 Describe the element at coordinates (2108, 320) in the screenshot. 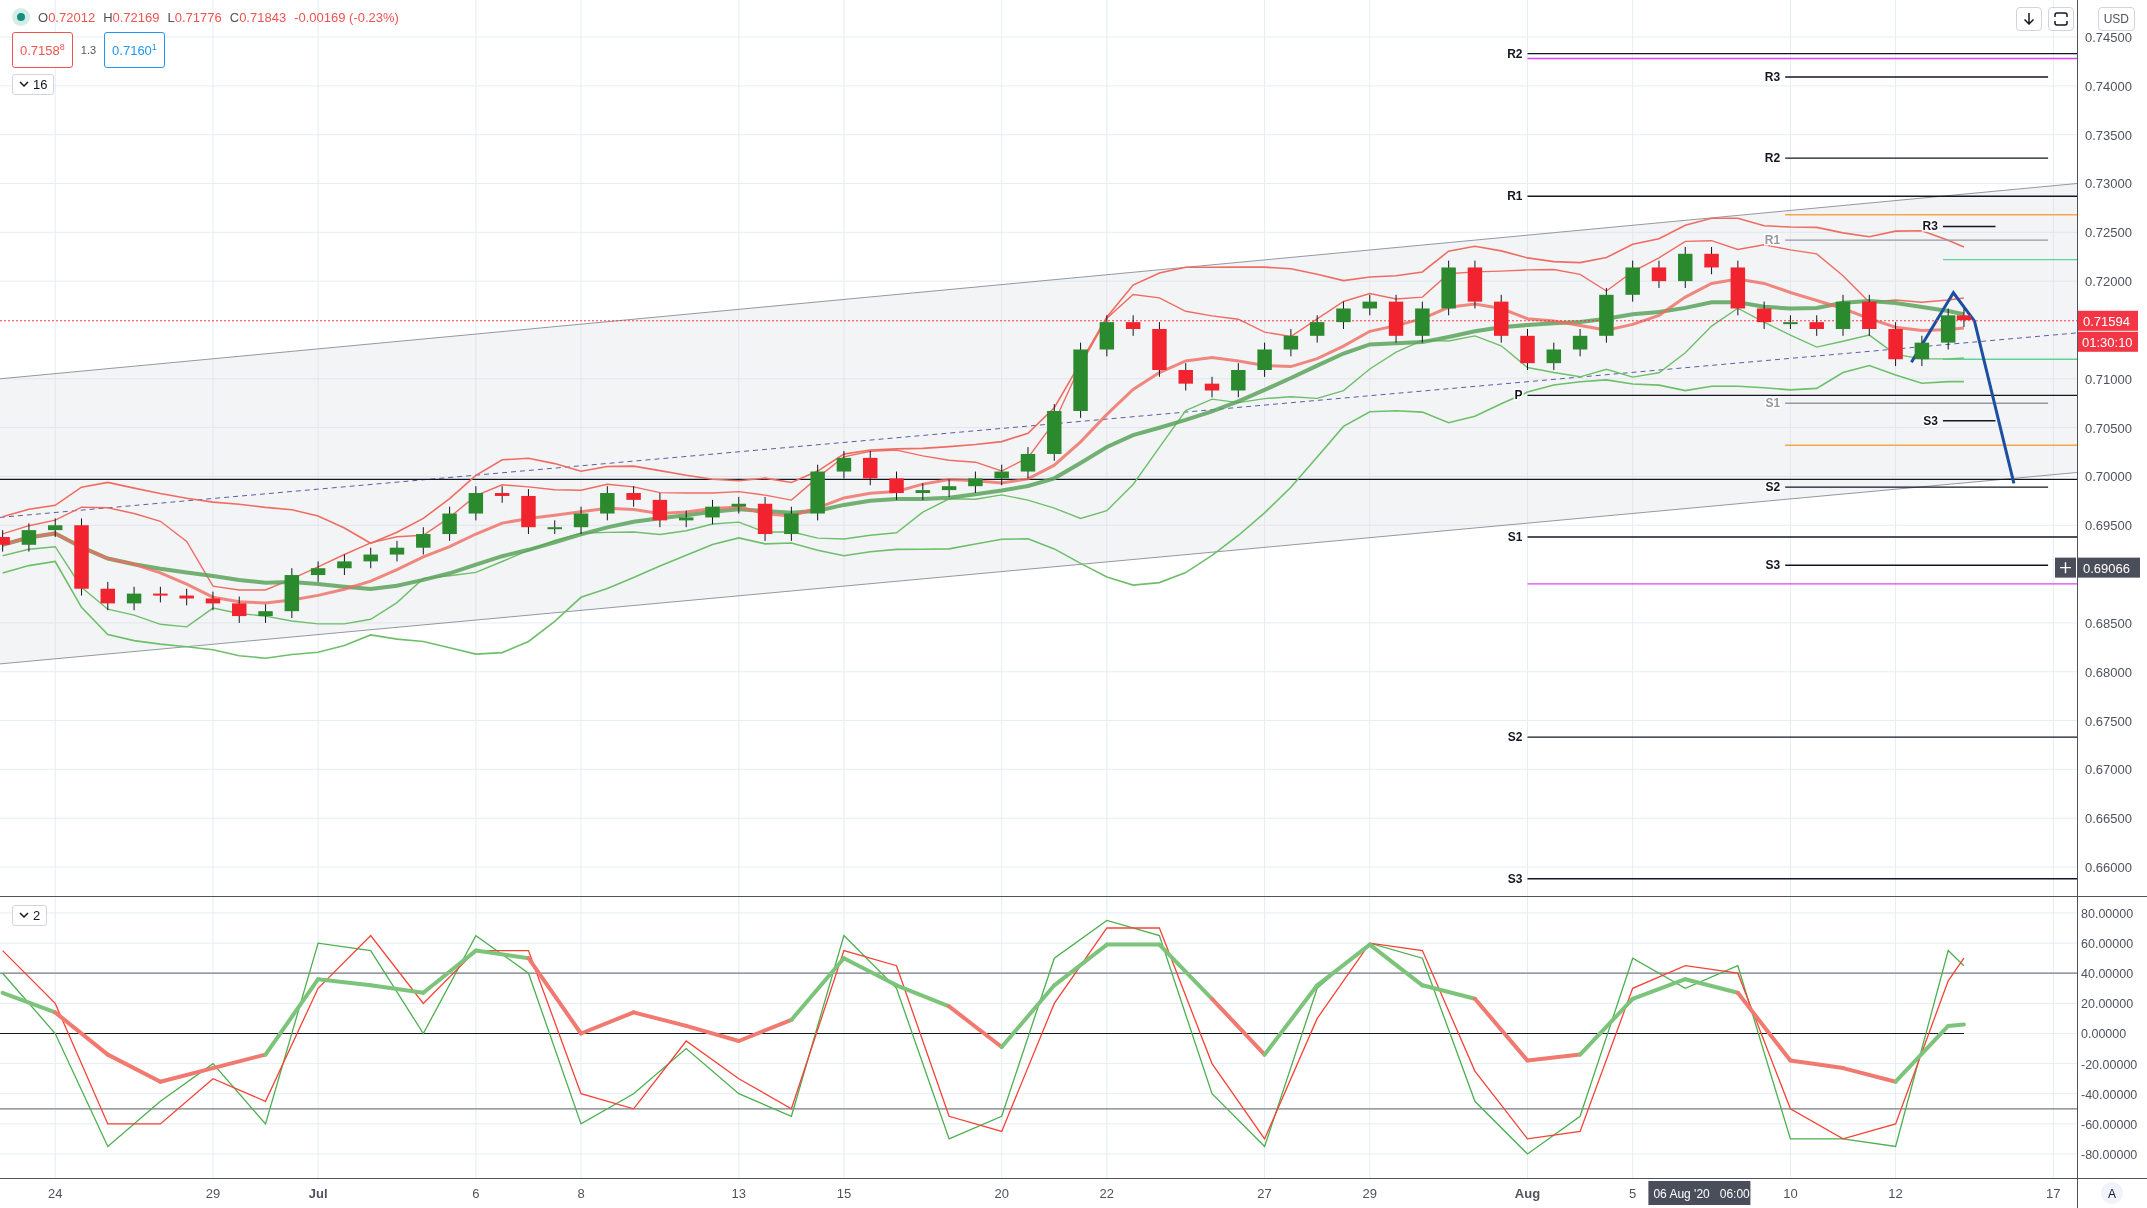

I see `last-price-tag: 0.71594` at that location.